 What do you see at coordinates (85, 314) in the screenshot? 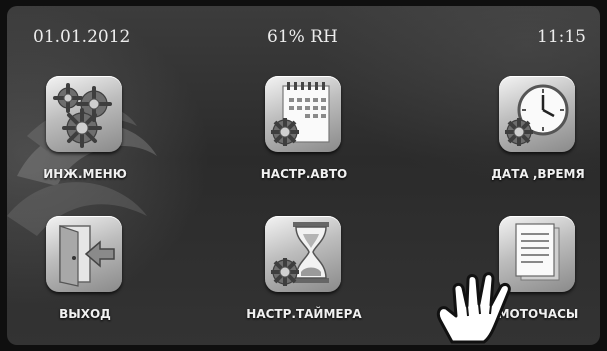
I see `exit-label: ВЫХОД` at bounding box center [85, 314].